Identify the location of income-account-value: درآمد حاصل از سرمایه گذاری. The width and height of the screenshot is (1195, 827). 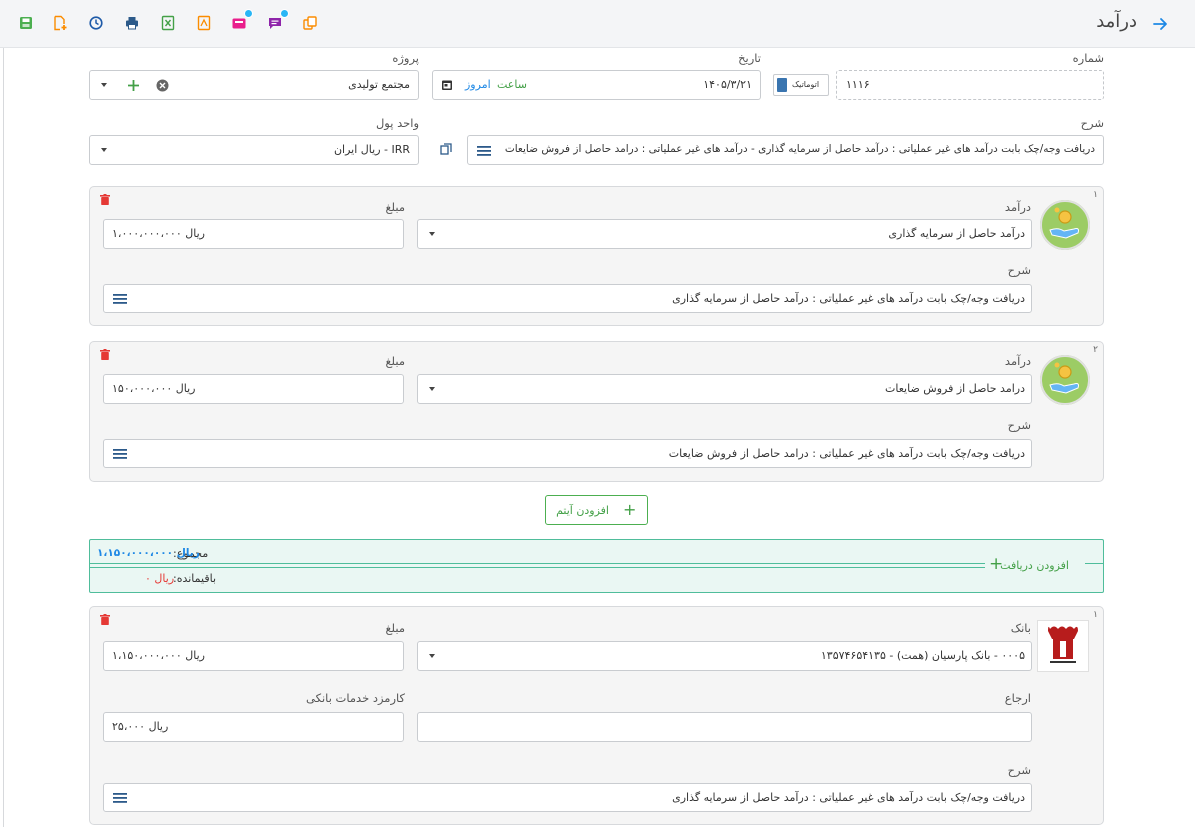
(956, 233).